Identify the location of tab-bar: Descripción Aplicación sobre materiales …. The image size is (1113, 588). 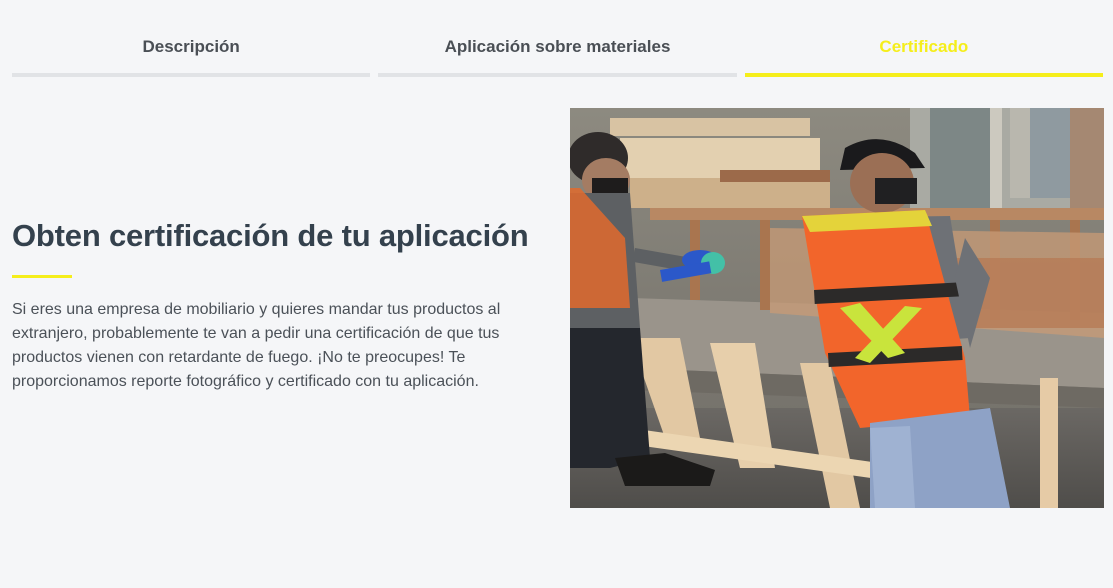
(557, 40).